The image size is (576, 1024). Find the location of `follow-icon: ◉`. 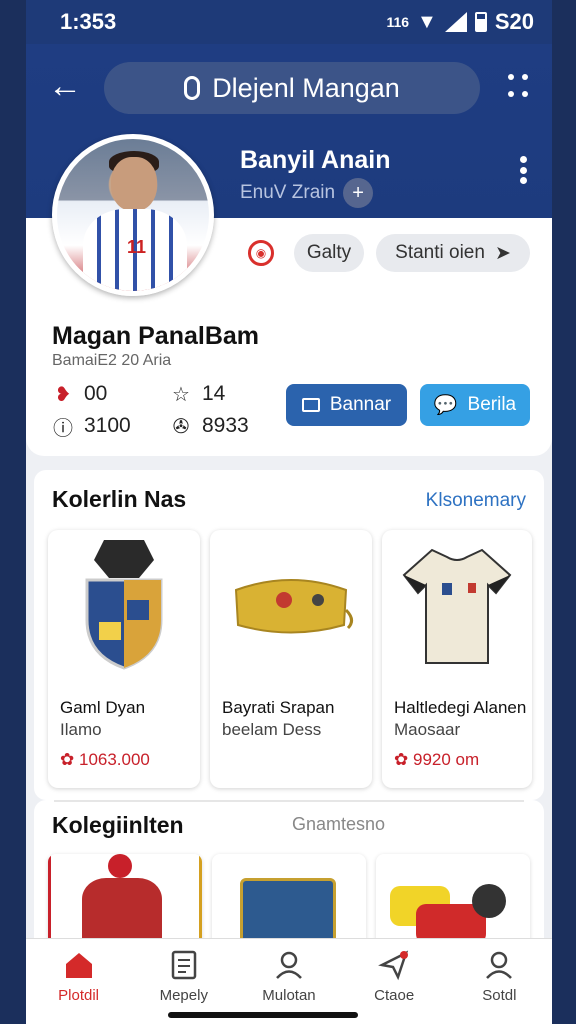

follow-icon: ◉ is located at coordinates (261, 253).